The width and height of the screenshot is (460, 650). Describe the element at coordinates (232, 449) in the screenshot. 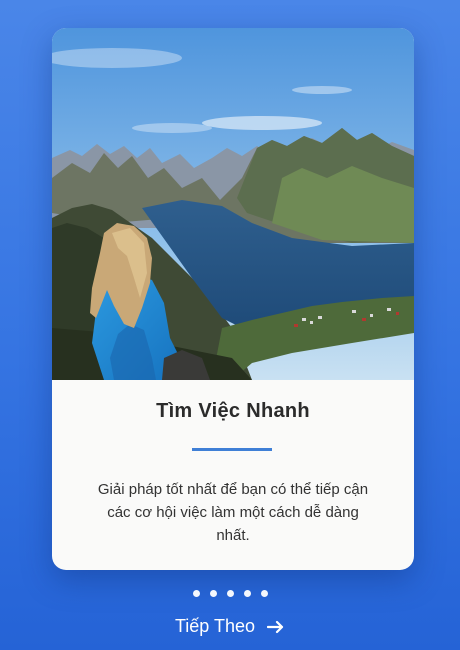

I see `title-divider` at that location.